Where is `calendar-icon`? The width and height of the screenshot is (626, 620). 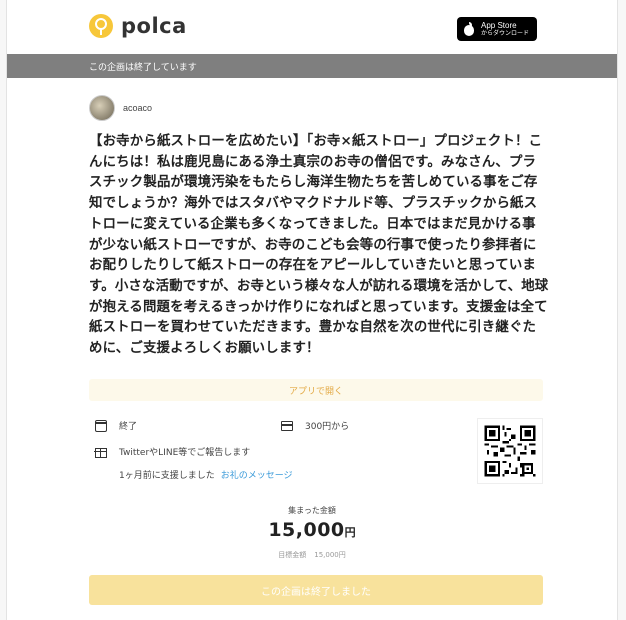 calendar-icon is located at coordinates (101, 425).